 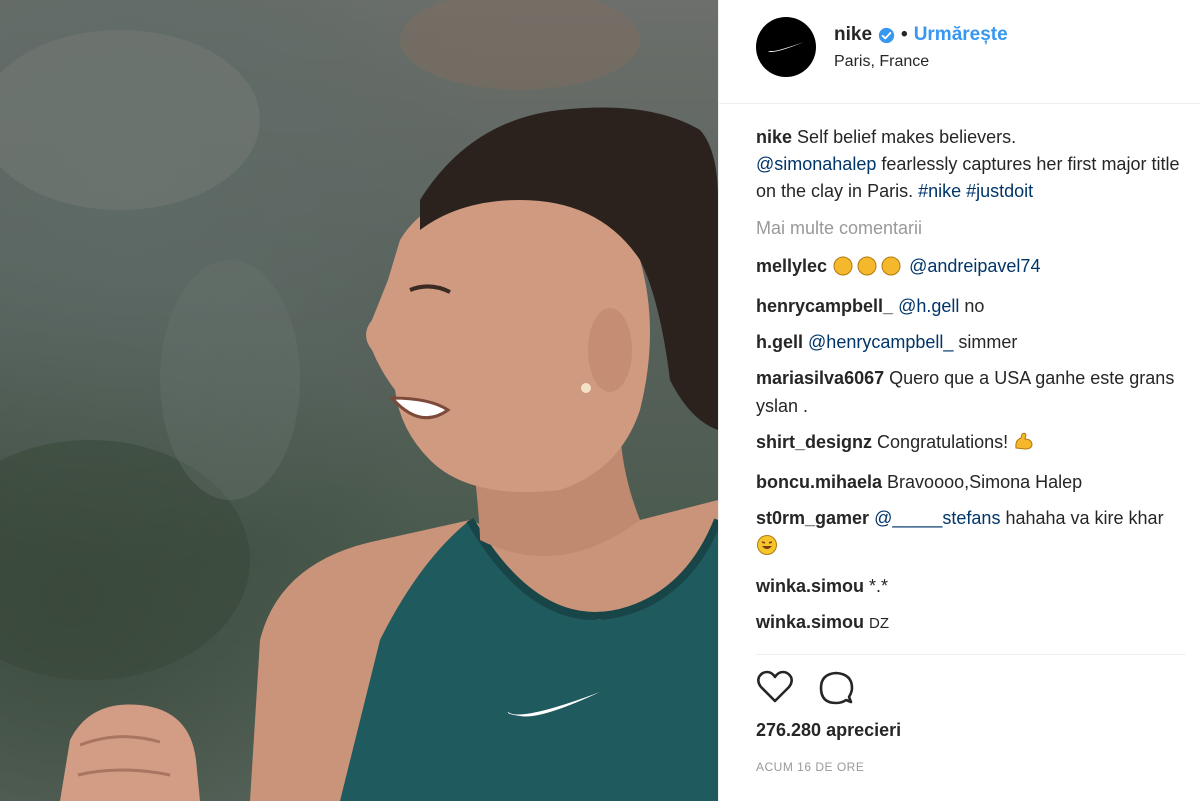 I want to click on comment-mention: @h.gell, so click(x=928, y=306).